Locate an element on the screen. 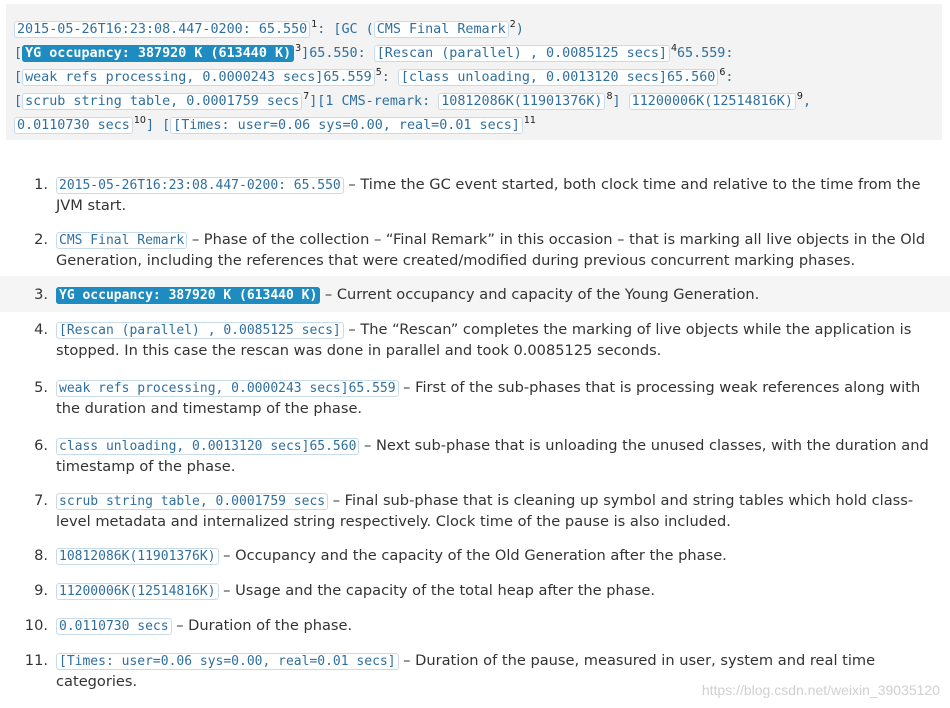 This screenshot has width=950, height=708. item-body: 0.0110730 secs – Duration of the phase. is located at coordinates (497, 625).